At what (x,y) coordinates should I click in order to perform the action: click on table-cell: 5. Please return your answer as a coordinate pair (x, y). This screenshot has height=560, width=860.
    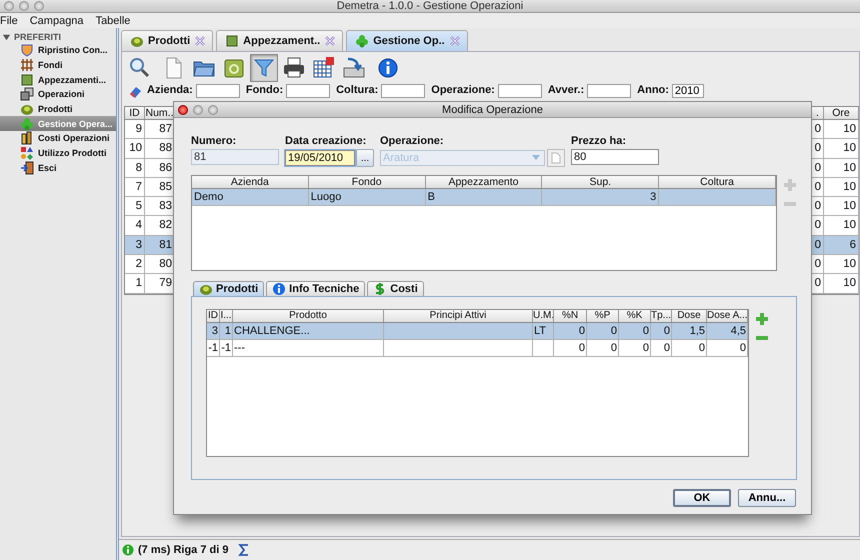
    Looking at the image, I should click on (135, 206).